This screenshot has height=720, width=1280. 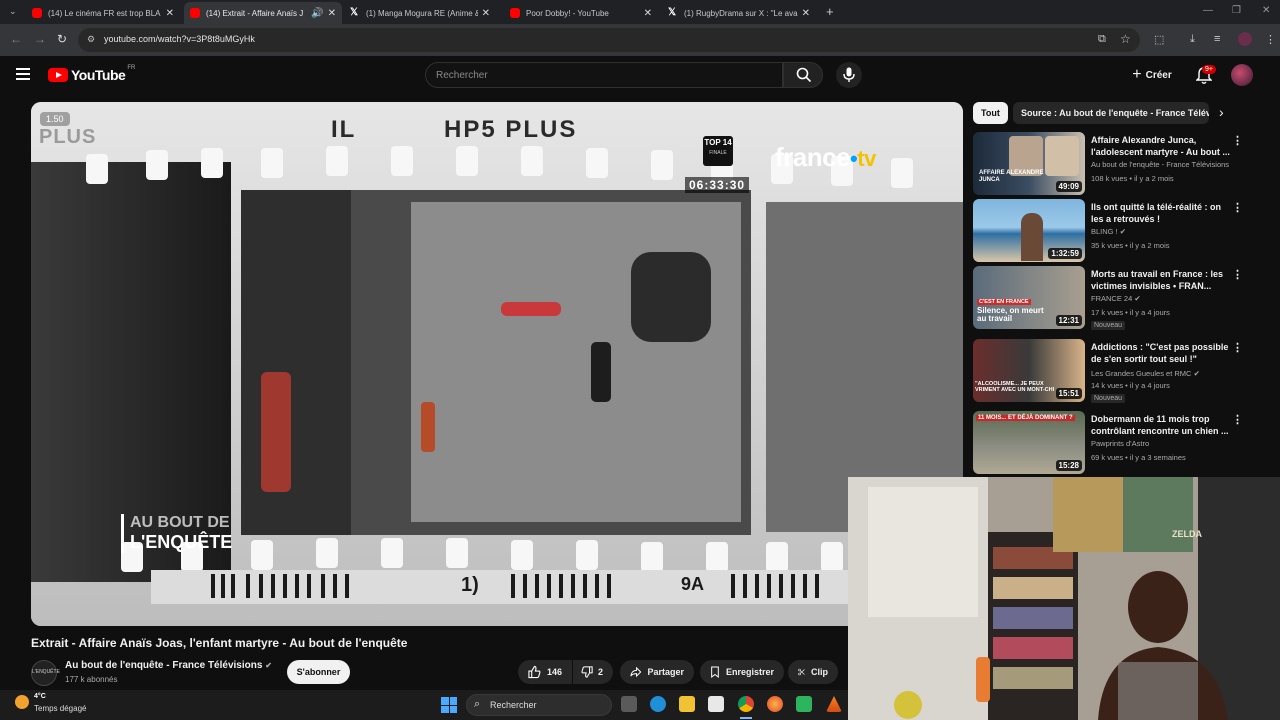 I want to click on new-tab-button: +, so click(x=830, y=11).